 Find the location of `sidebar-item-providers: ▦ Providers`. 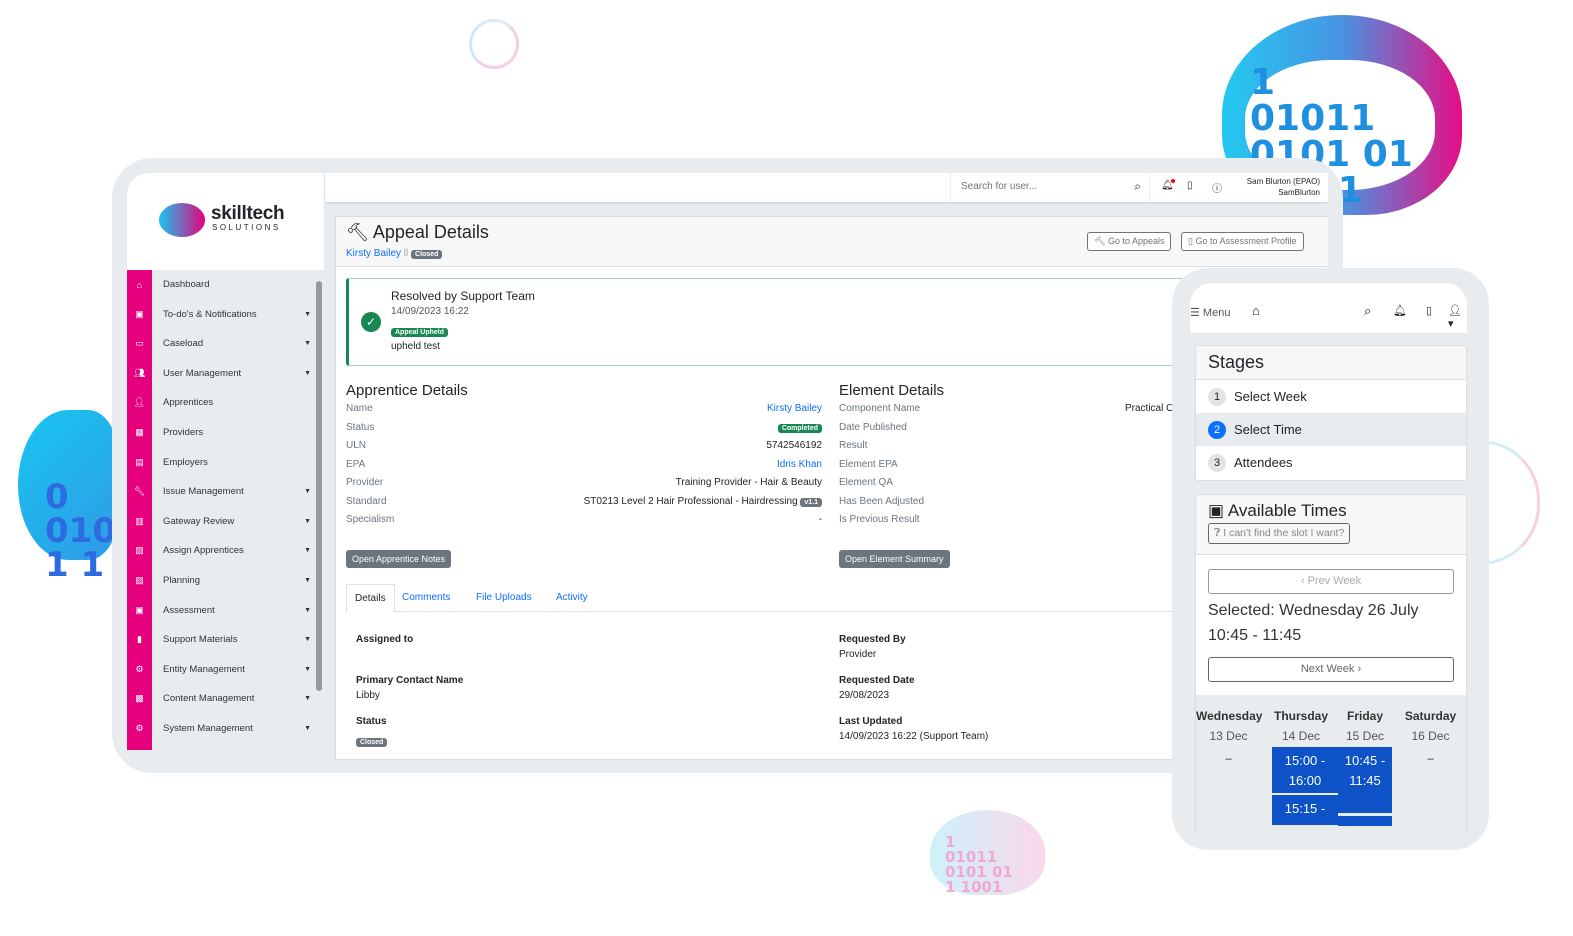

sidebar-item-providers: ▦ Providers is located at coordinates (222, 432).